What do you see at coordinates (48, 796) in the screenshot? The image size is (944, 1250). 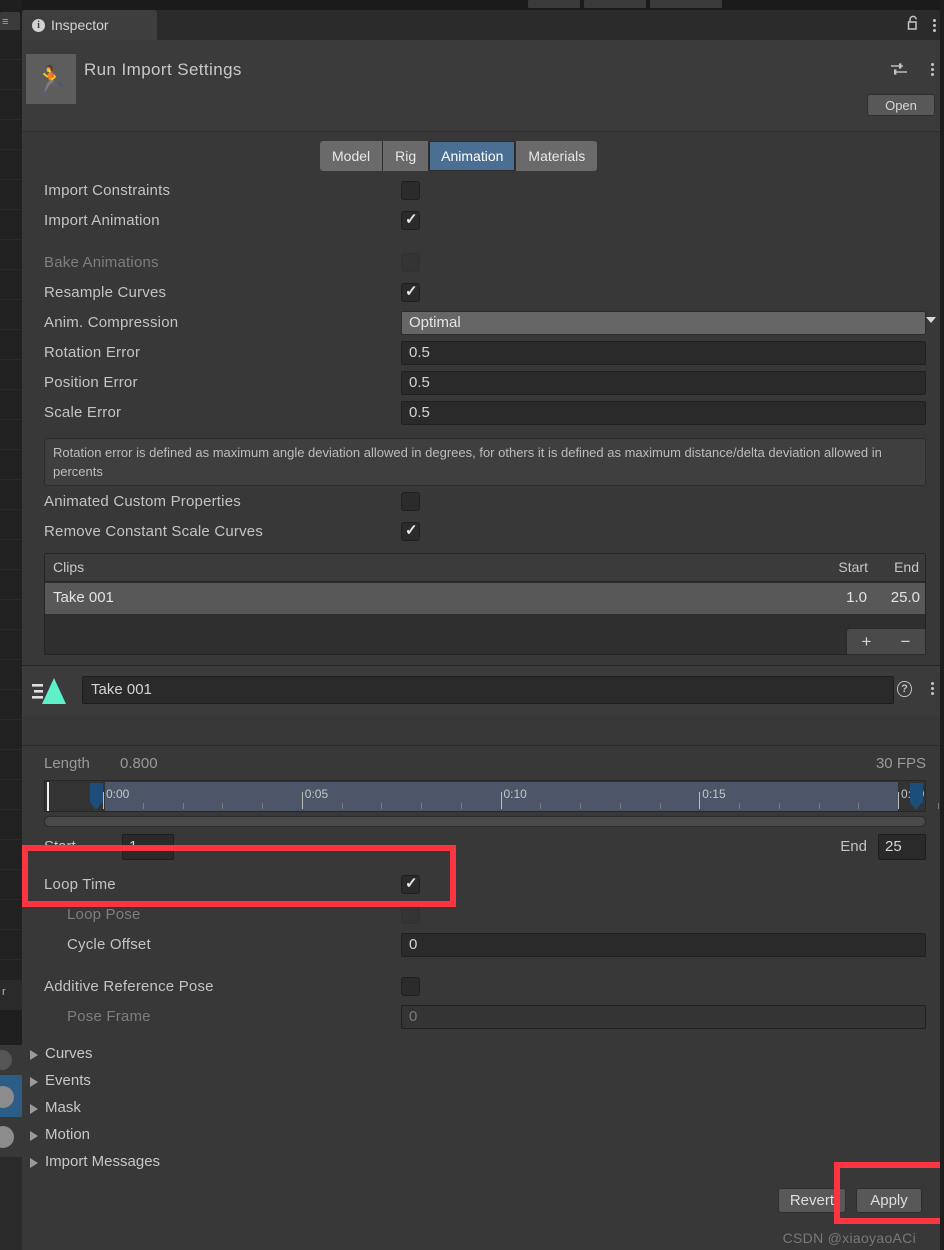 I see `timeline-playhead` at bounding box center [48, 796].